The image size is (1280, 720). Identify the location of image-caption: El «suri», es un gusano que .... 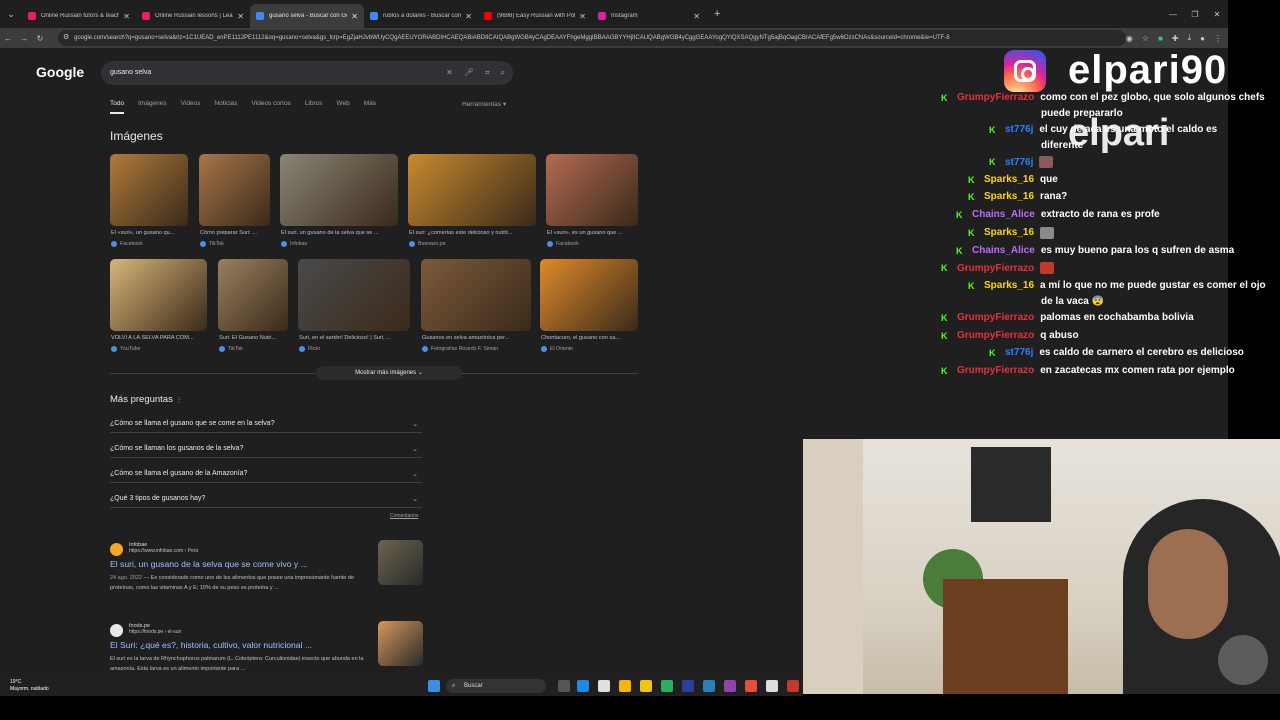
(593, 233).